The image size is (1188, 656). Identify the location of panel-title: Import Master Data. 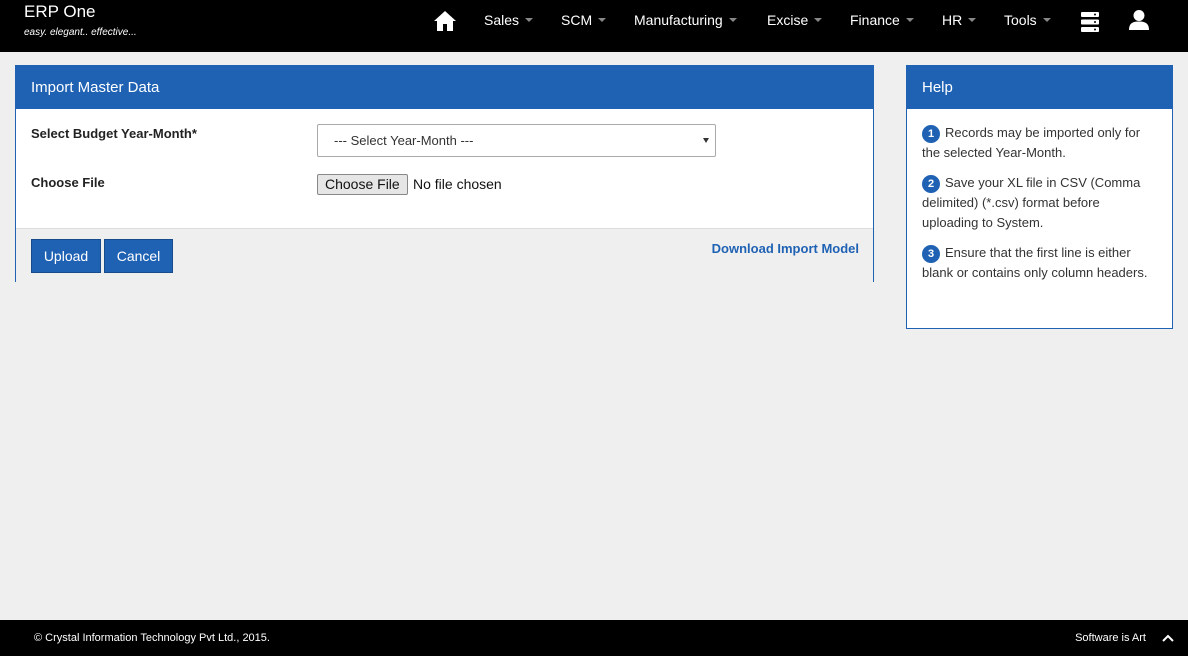
(444, 87).